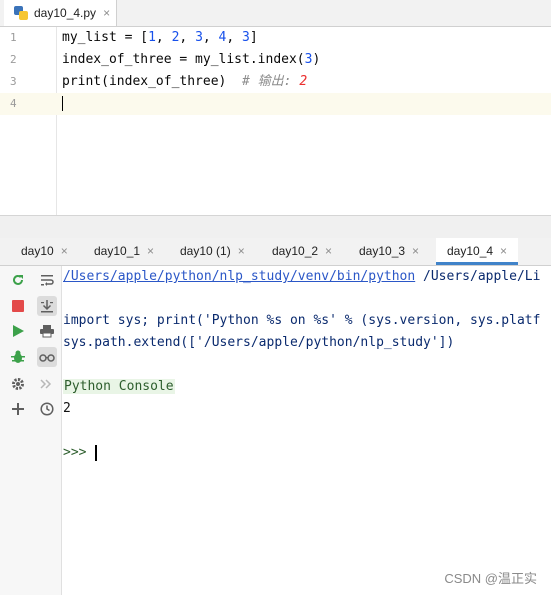 Image resolution: width=551 pixels, height=595 pixels. What do you see at coordinates (18, 409) in the screenshot?
I see `add-icon` at bounding box center [18, 409].